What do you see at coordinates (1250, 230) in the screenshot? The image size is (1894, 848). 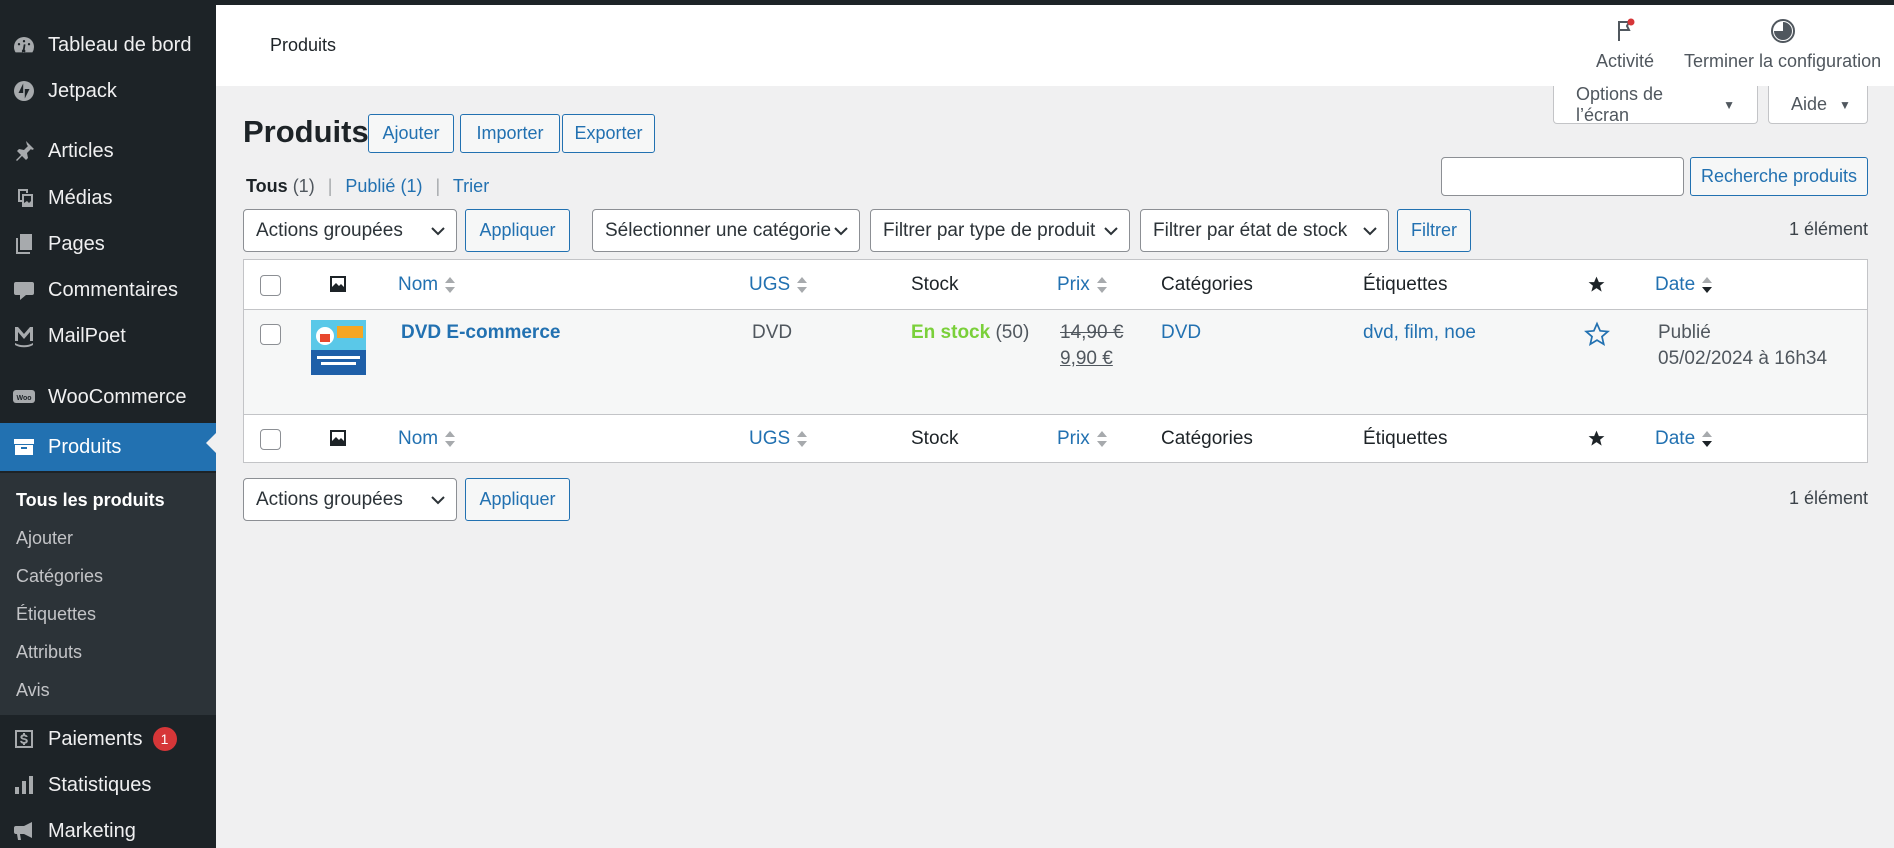 I see `stock-status-value: Filtrer par état de stock` at bounding box center [1250, 230].